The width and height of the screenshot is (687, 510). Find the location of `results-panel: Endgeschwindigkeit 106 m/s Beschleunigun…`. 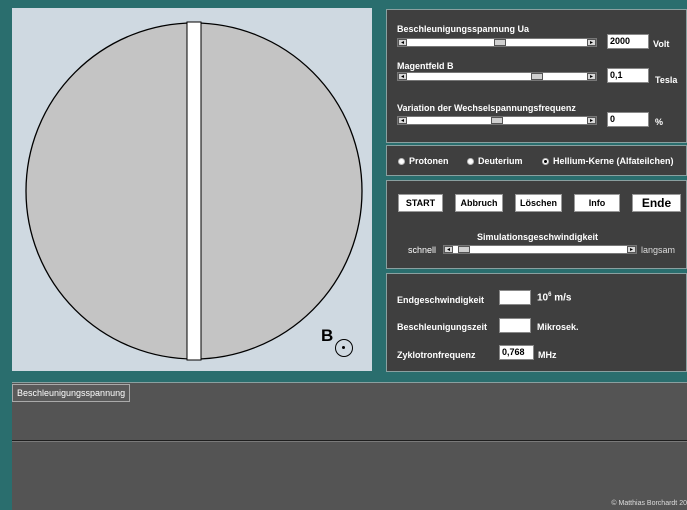

results-panel: Endgeschwindigkeit 106 m/s Beschleunigun… is located at coordinates (536, 322).